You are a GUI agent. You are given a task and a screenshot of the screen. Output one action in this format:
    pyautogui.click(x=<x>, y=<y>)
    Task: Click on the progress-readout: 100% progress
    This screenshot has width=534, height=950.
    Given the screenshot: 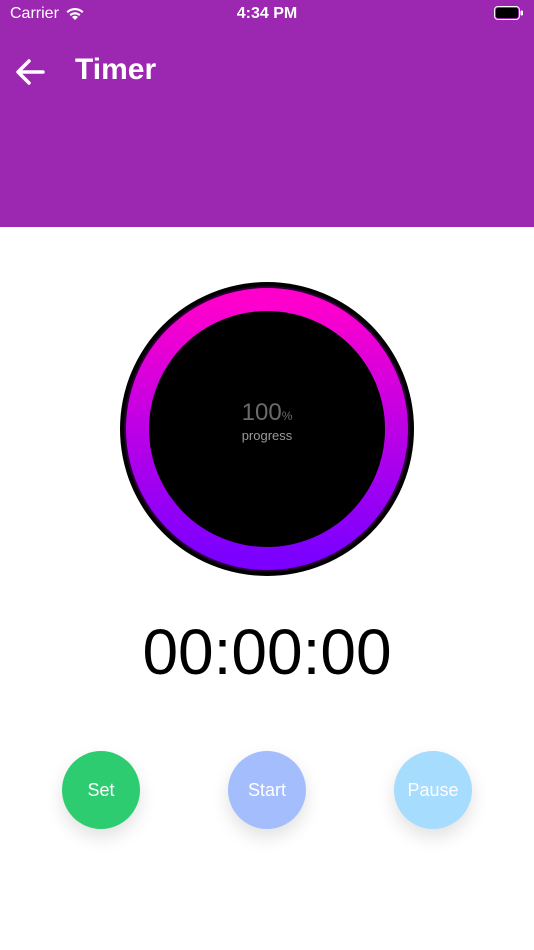 What is the action you would take?
    pyautogui.click(x=267, y=421)
    